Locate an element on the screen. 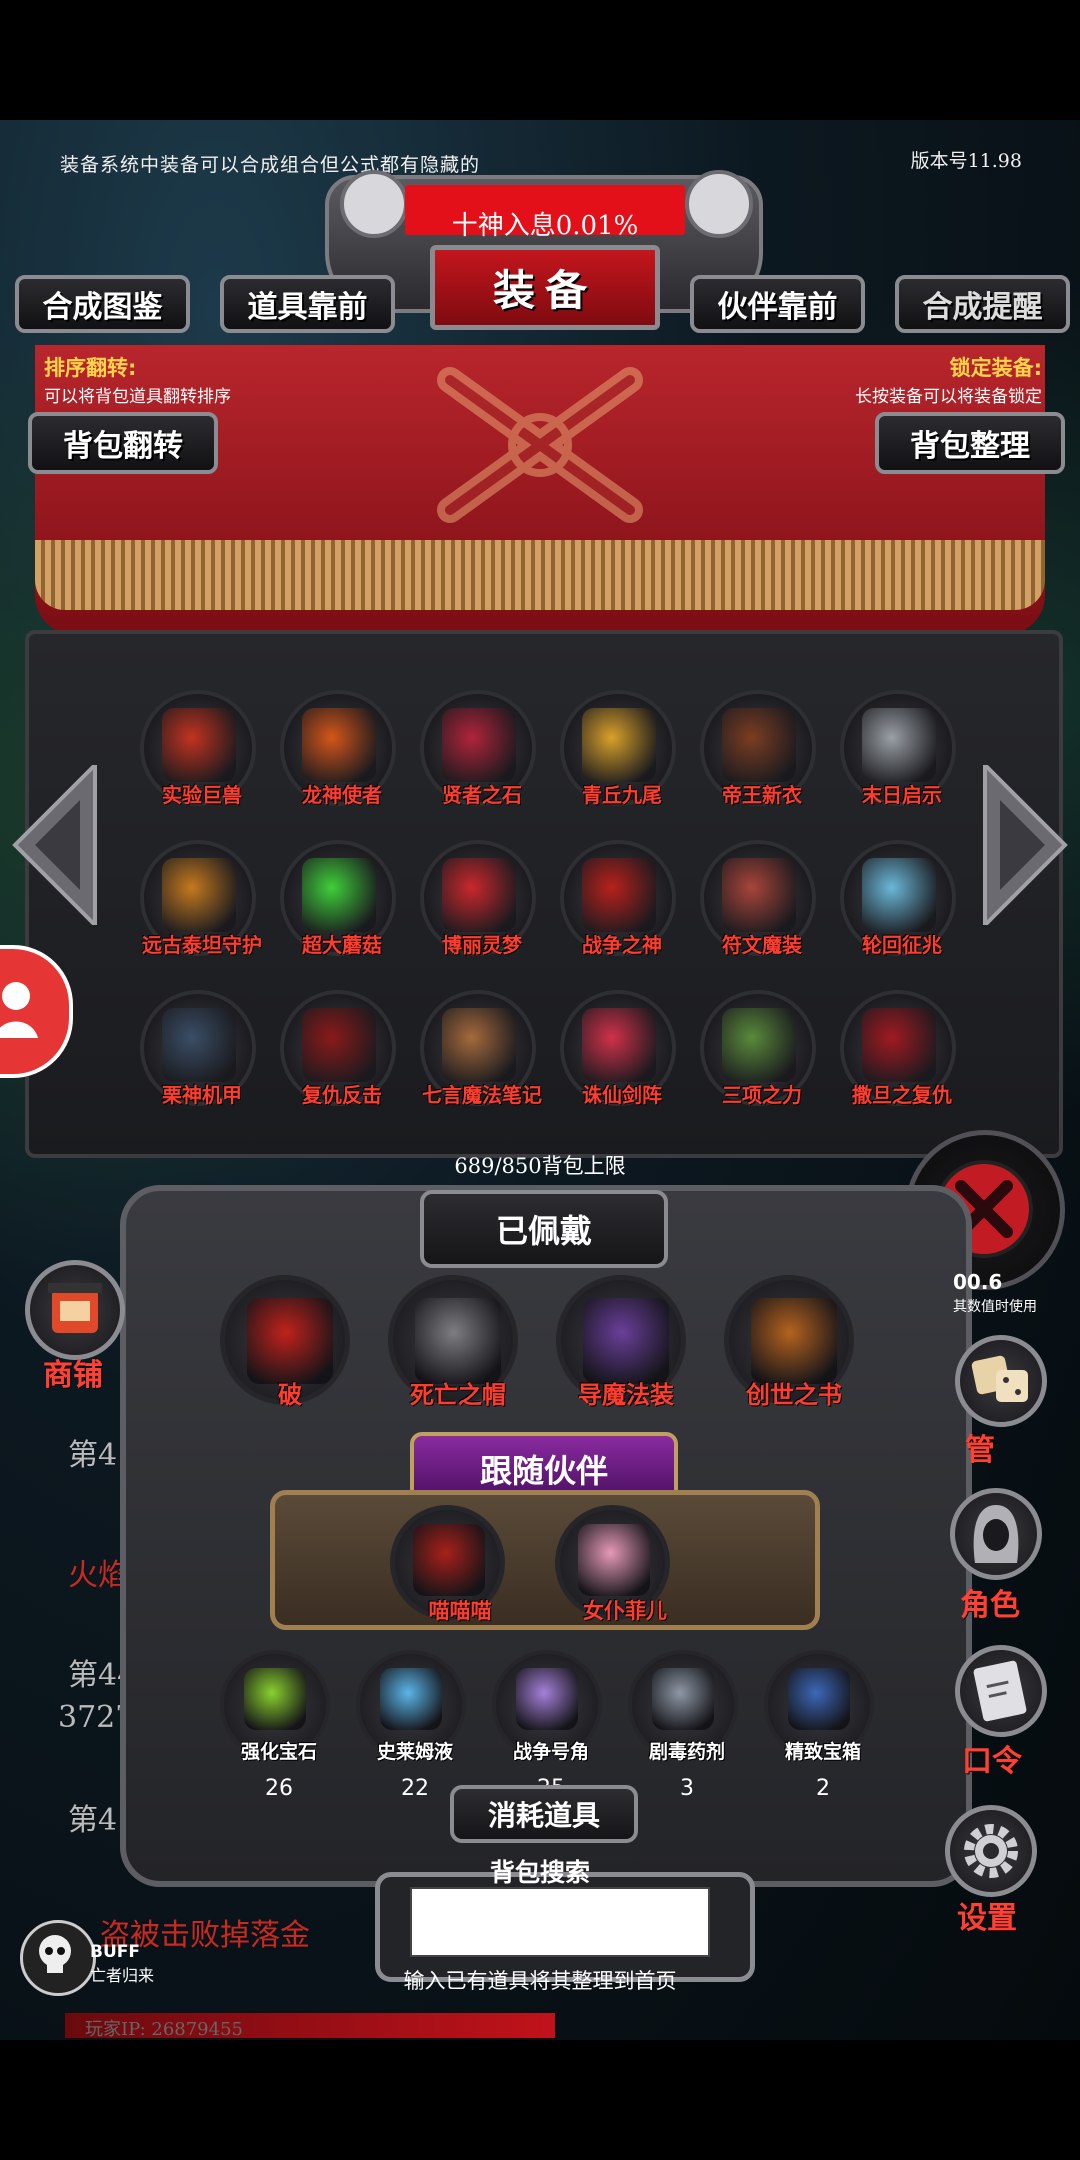 This screenshot has height=2160, width=1080. partner-label: 喵喵喵 is located at coordinates (460, 1611).